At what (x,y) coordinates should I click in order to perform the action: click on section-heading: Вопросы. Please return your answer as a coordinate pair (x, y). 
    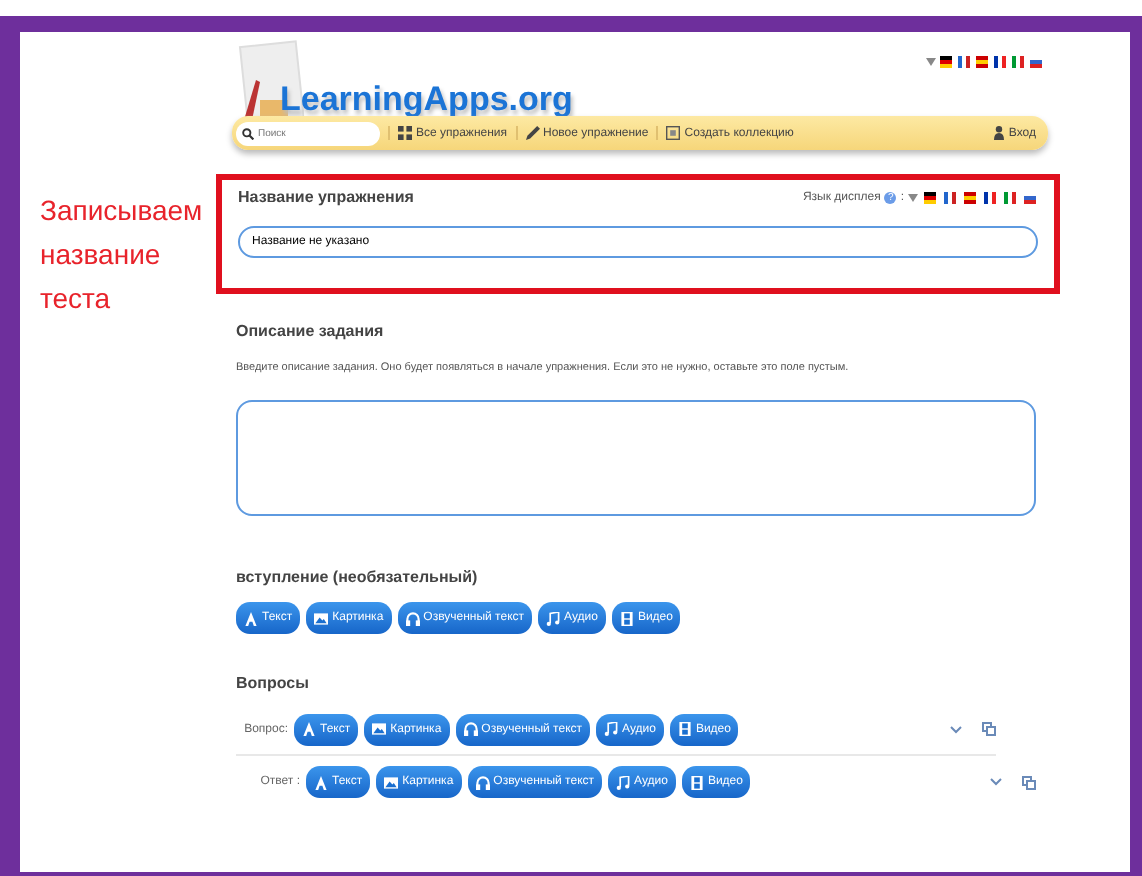
    Looking at the image, I should click on (273, 683).